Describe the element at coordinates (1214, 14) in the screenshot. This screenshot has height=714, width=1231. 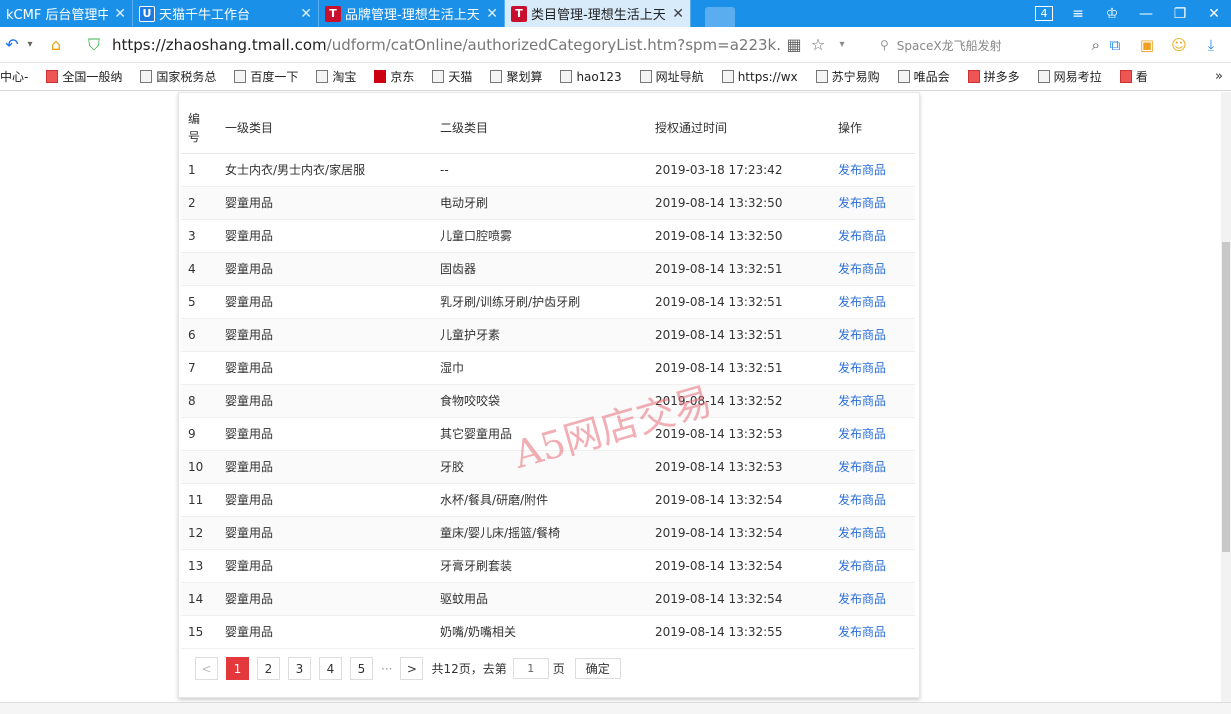
I see `close-window-icon: ✕` at that location.